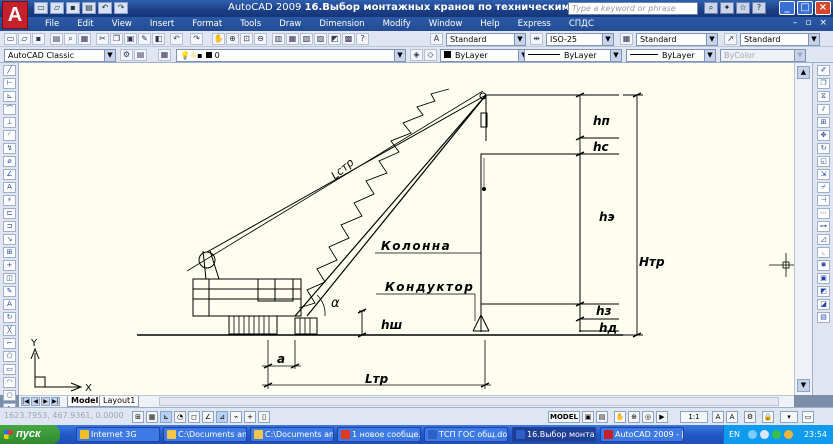 This screenshot has height=444, width=833. I want to click on annotation-scale-select: 1:1, so click(694, 417).